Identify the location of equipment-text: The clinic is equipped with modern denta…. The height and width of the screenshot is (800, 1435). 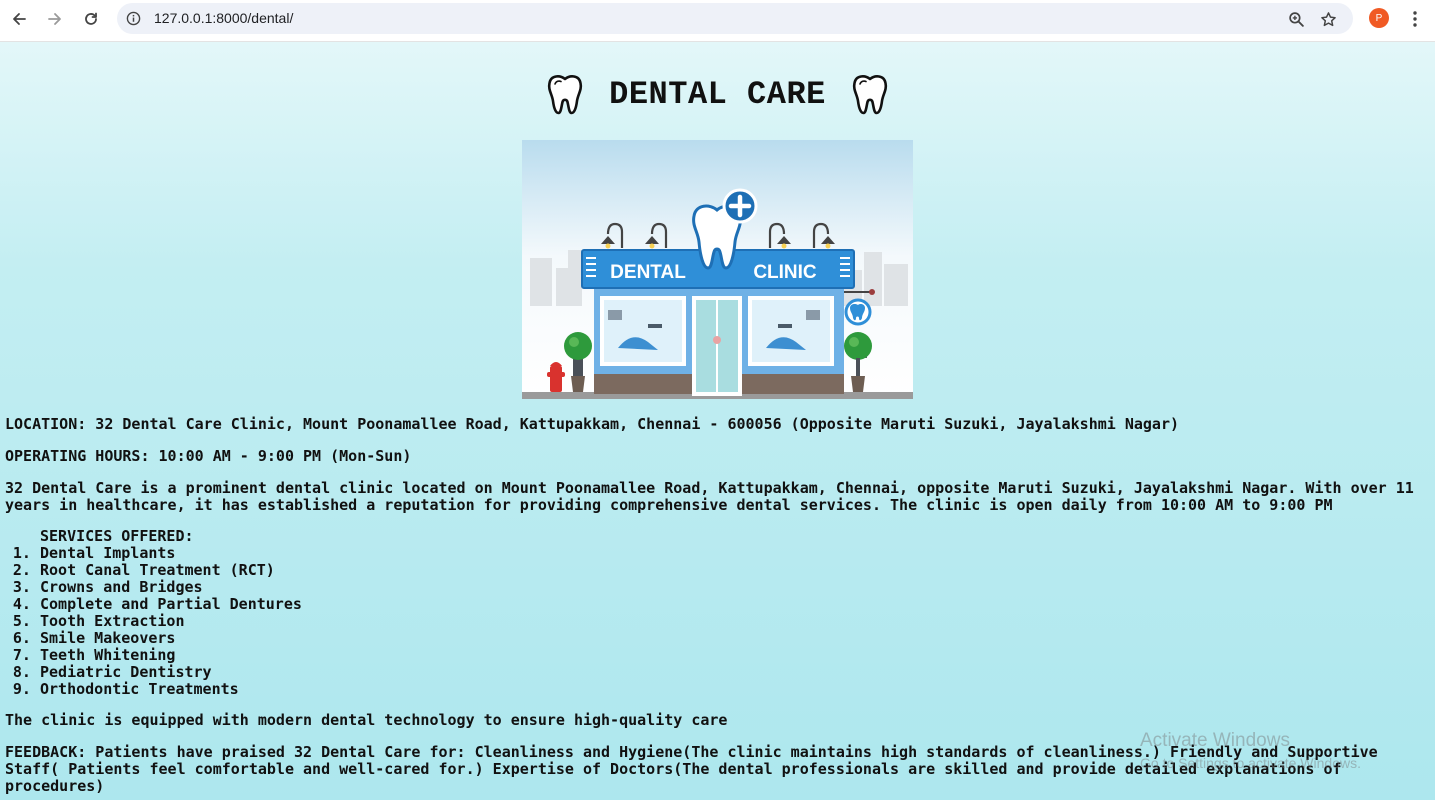
(366, 720).